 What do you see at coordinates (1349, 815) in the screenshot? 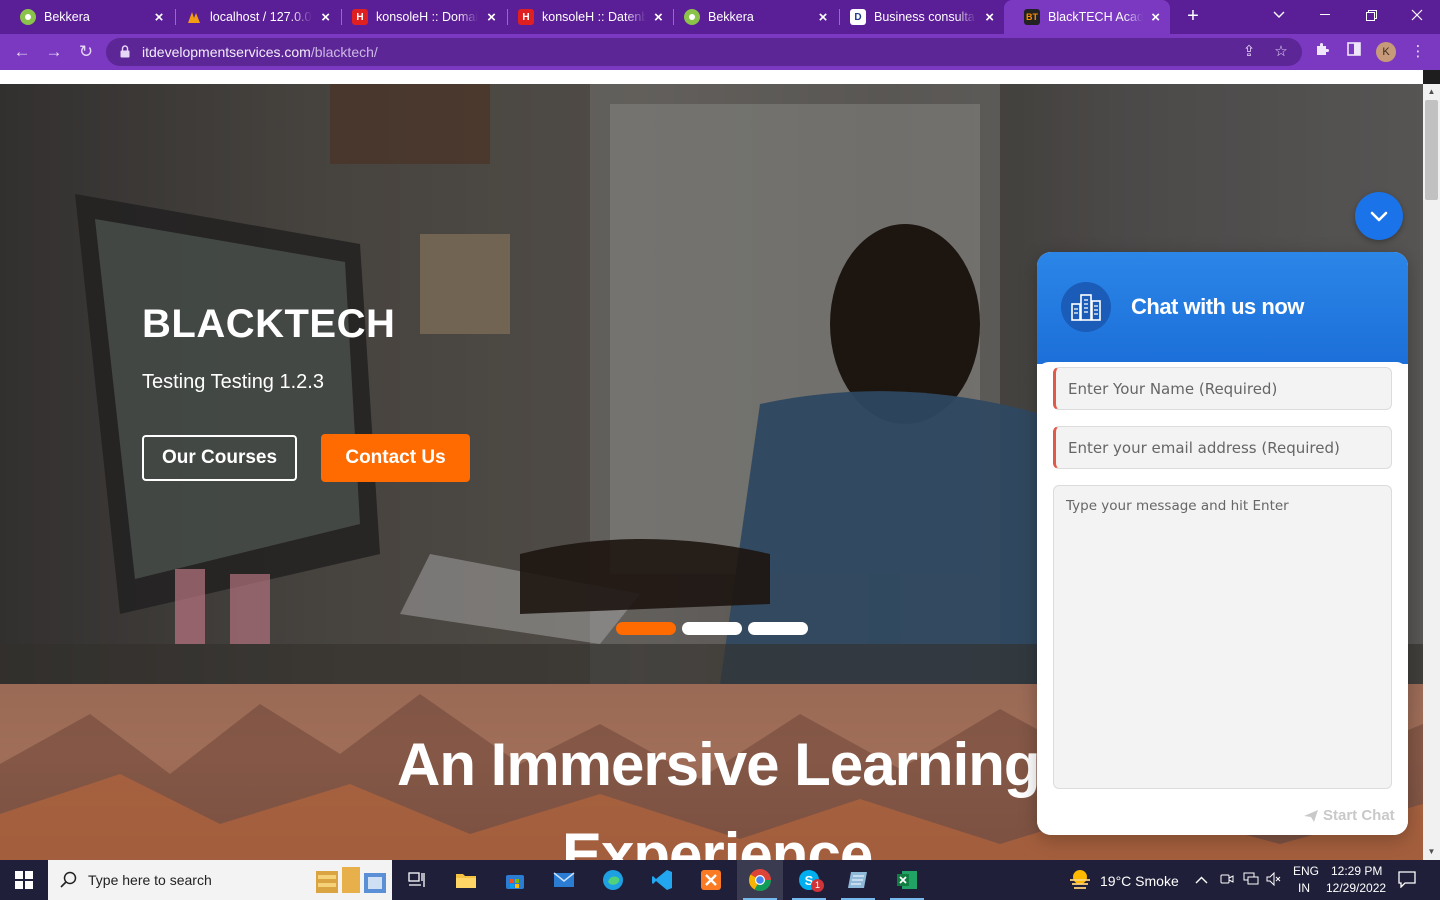
I see `start-chat-button: Start Chat` at bounding box center [1349, 815].